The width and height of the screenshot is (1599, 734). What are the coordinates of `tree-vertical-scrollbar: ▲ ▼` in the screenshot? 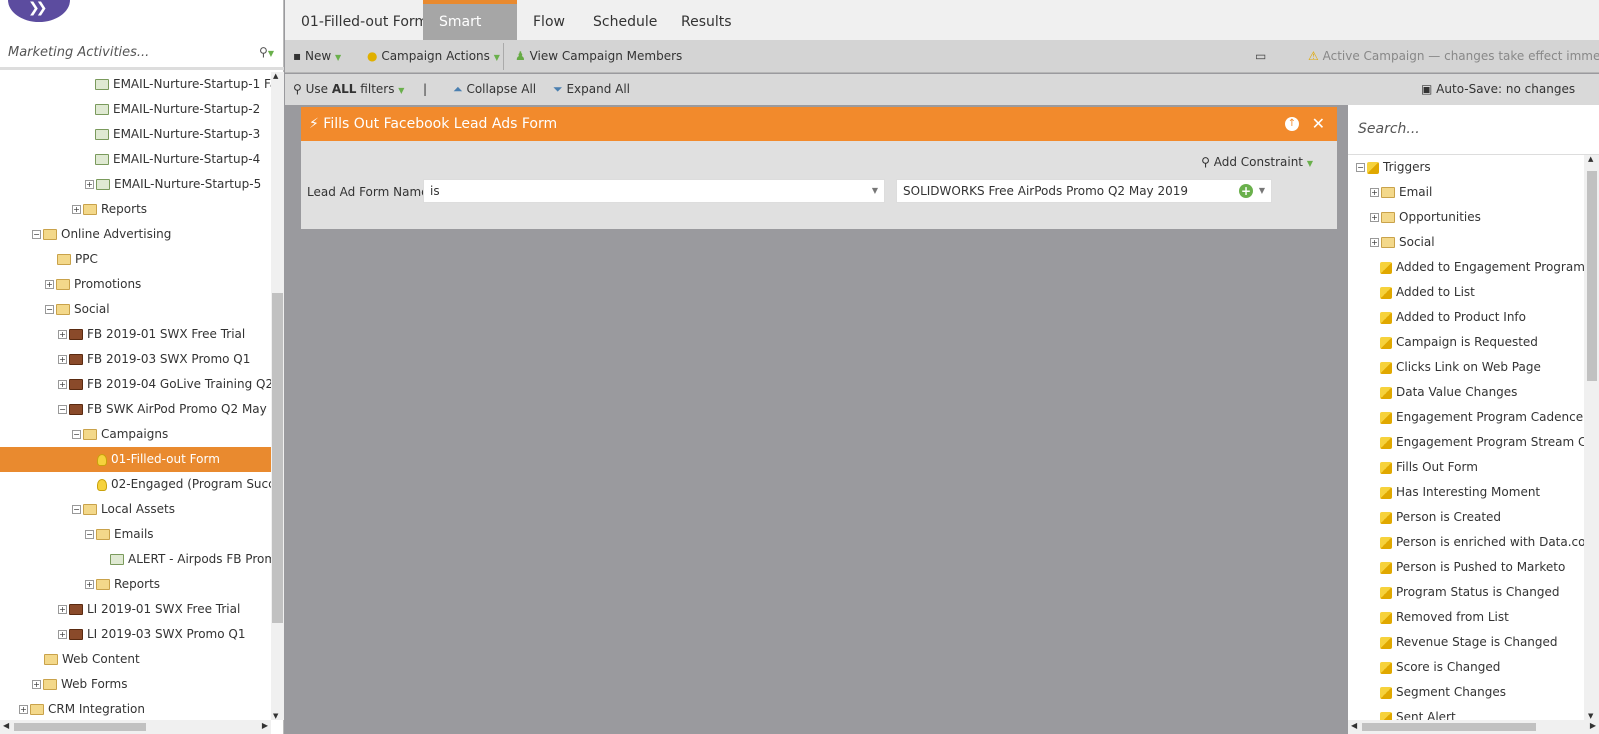 It's located at (277, 396).